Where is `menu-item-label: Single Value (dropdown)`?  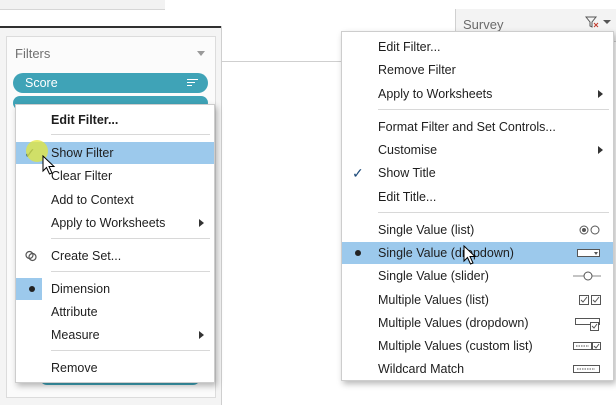
menu-item-label: Single Value (dropdown) is located at coordinates (446, 253).